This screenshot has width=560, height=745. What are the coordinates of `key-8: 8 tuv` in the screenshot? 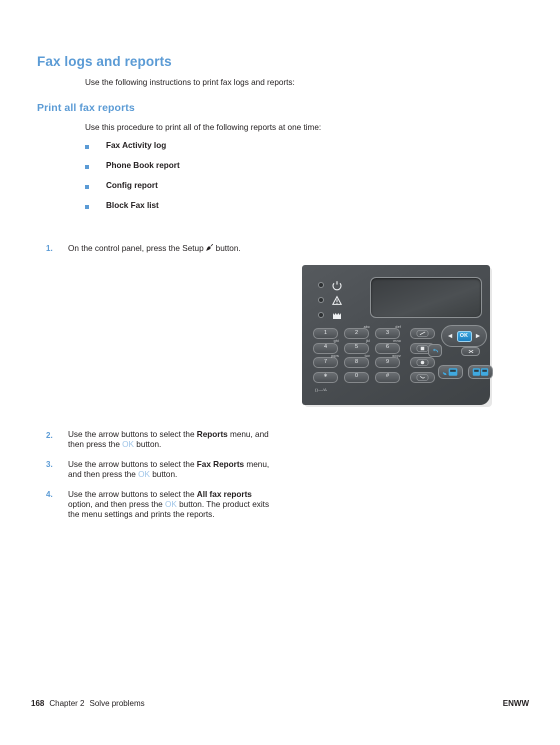 It's located at (357, 360).